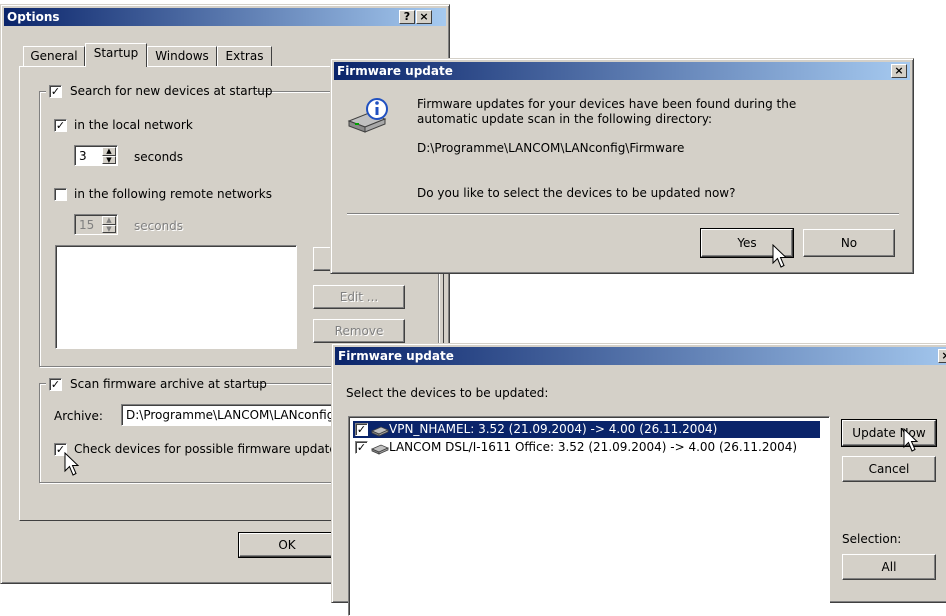 This screenshot has height=616, width=946. Describe the element at coordinates (60, 194) in the screenshot. I see `remote-networks-checkbox` at that location.